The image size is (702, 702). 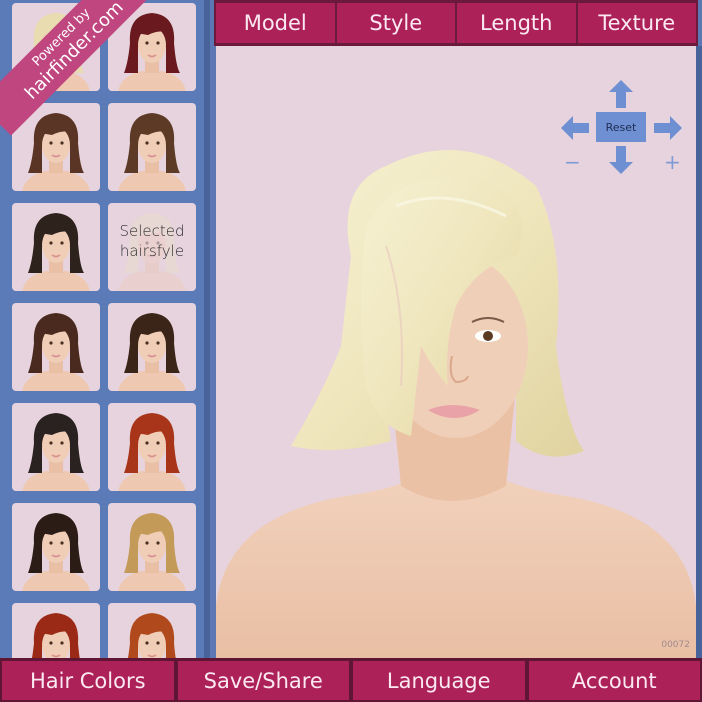 I want to click on selected-hairstyle-label: Selected hairsfyle, so click(x=152, y=241).